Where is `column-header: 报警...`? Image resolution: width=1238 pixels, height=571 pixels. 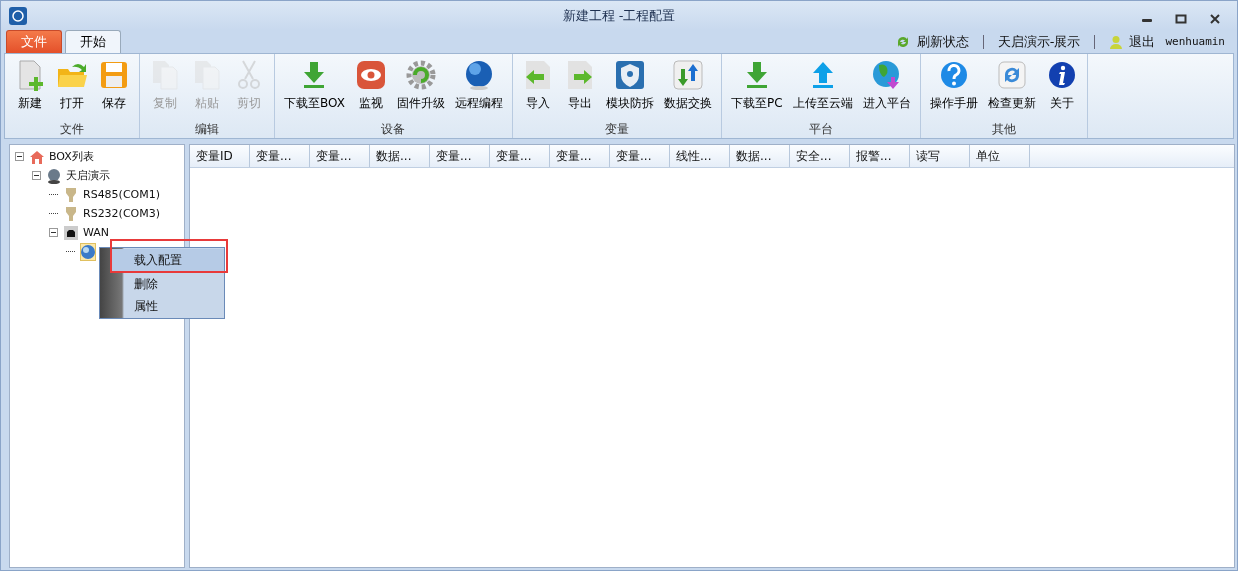 column-header: 报警... is located at coordinates (880, 156).